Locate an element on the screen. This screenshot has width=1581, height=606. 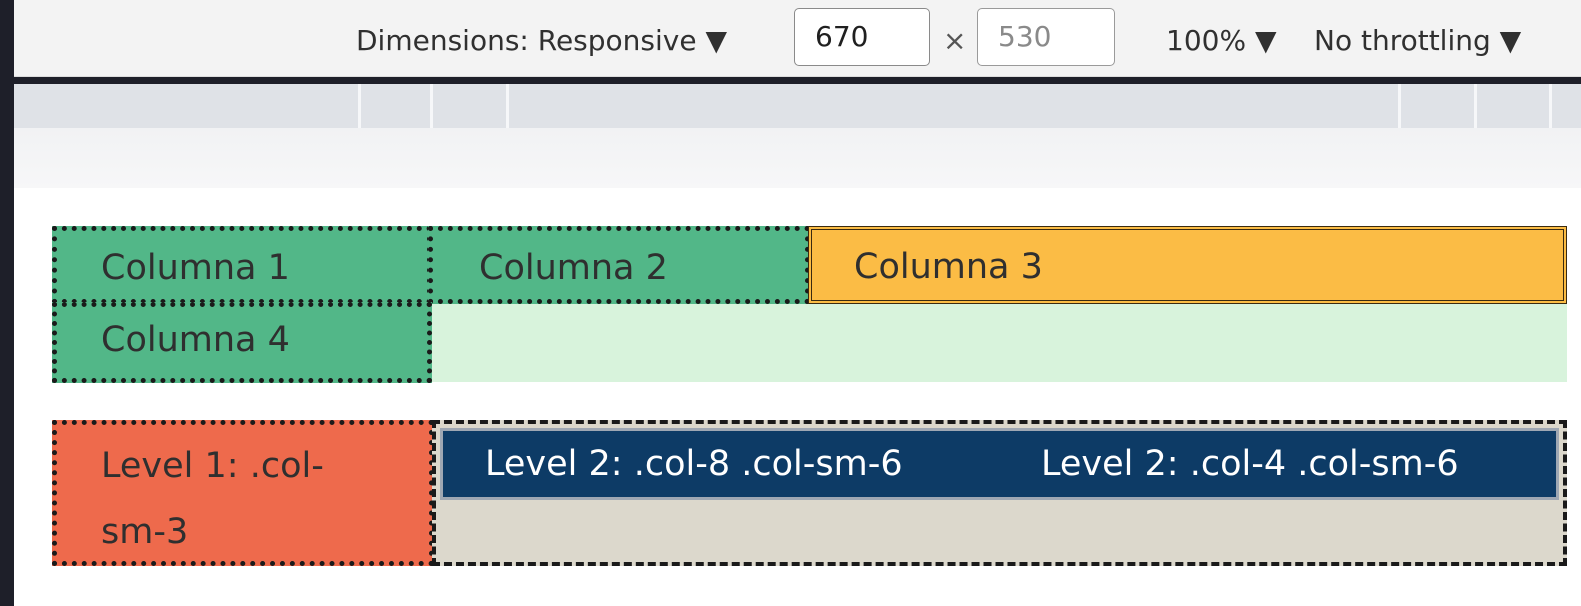
viewport-gutter is located at coordinates (797, 158).